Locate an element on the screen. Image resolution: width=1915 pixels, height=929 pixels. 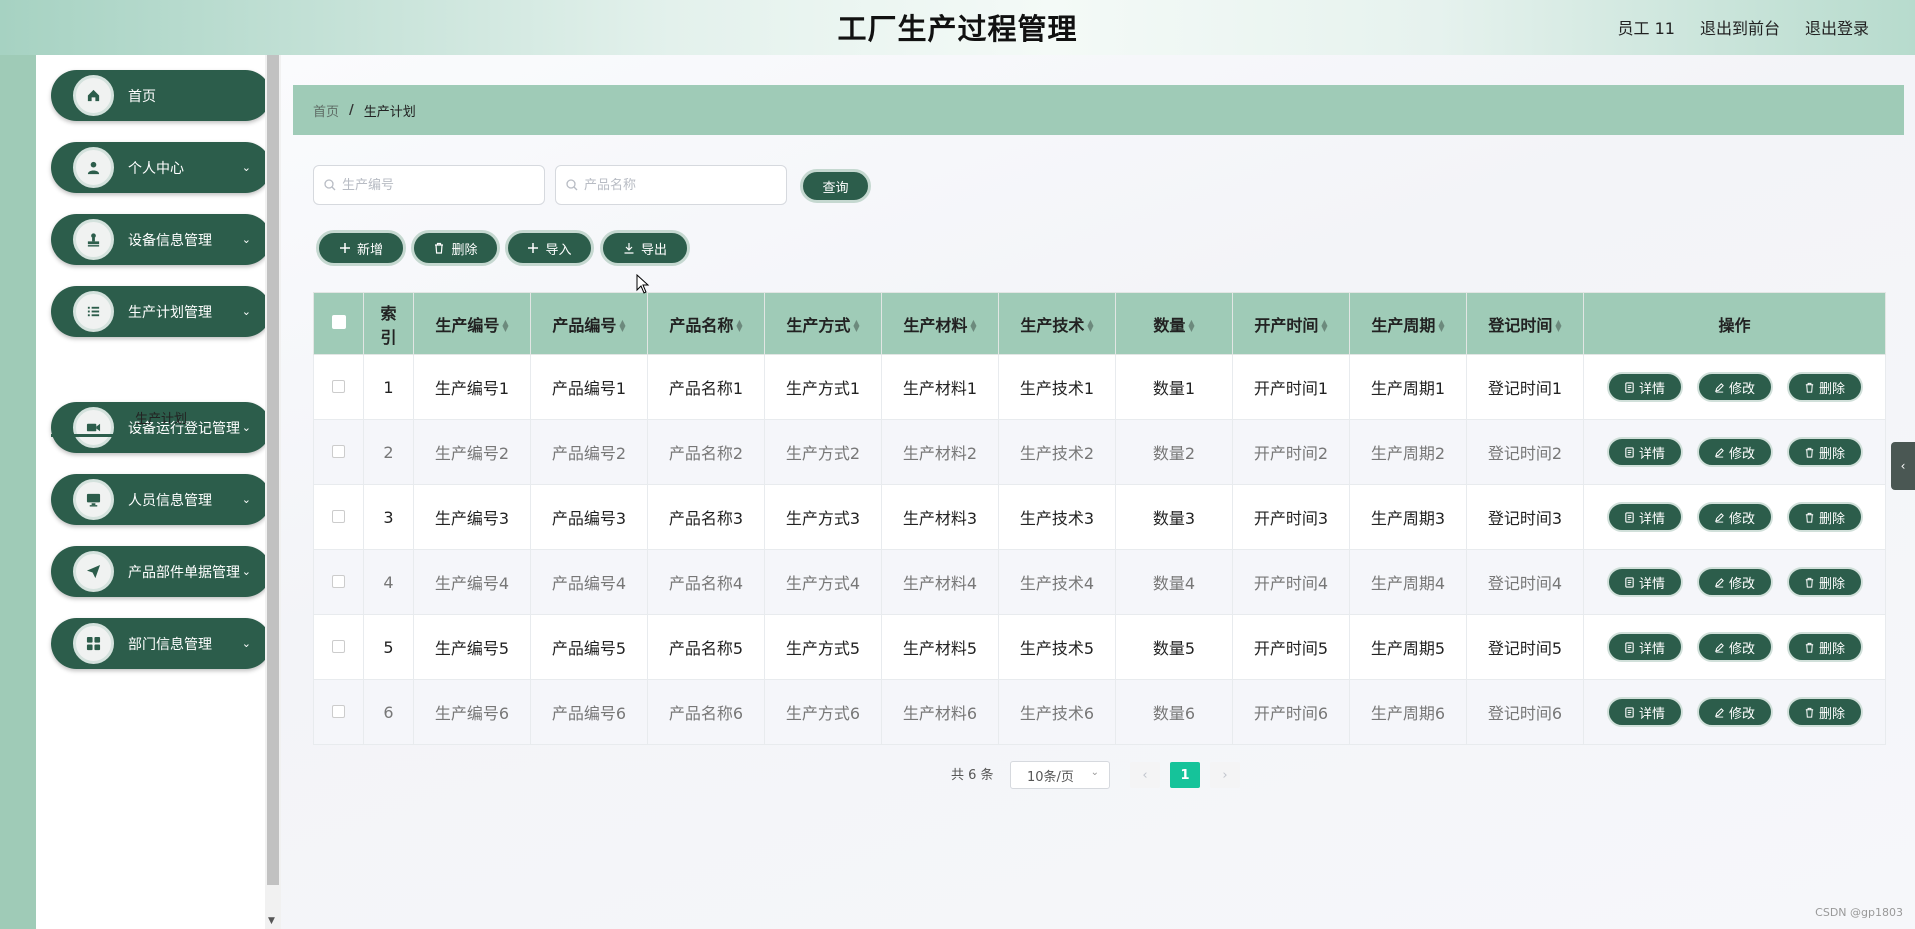
production-no-input is located at coordinates (437, 185).